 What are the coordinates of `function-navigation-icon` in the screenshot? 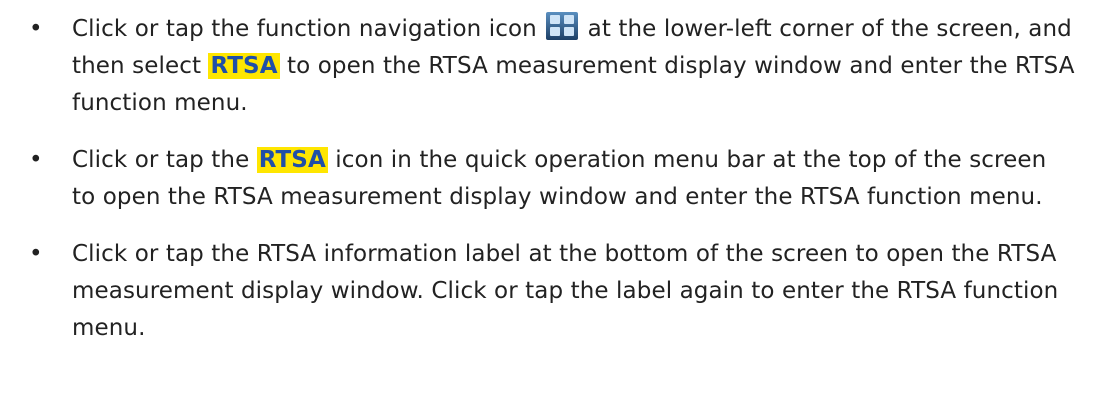 It's located at (562, 26).